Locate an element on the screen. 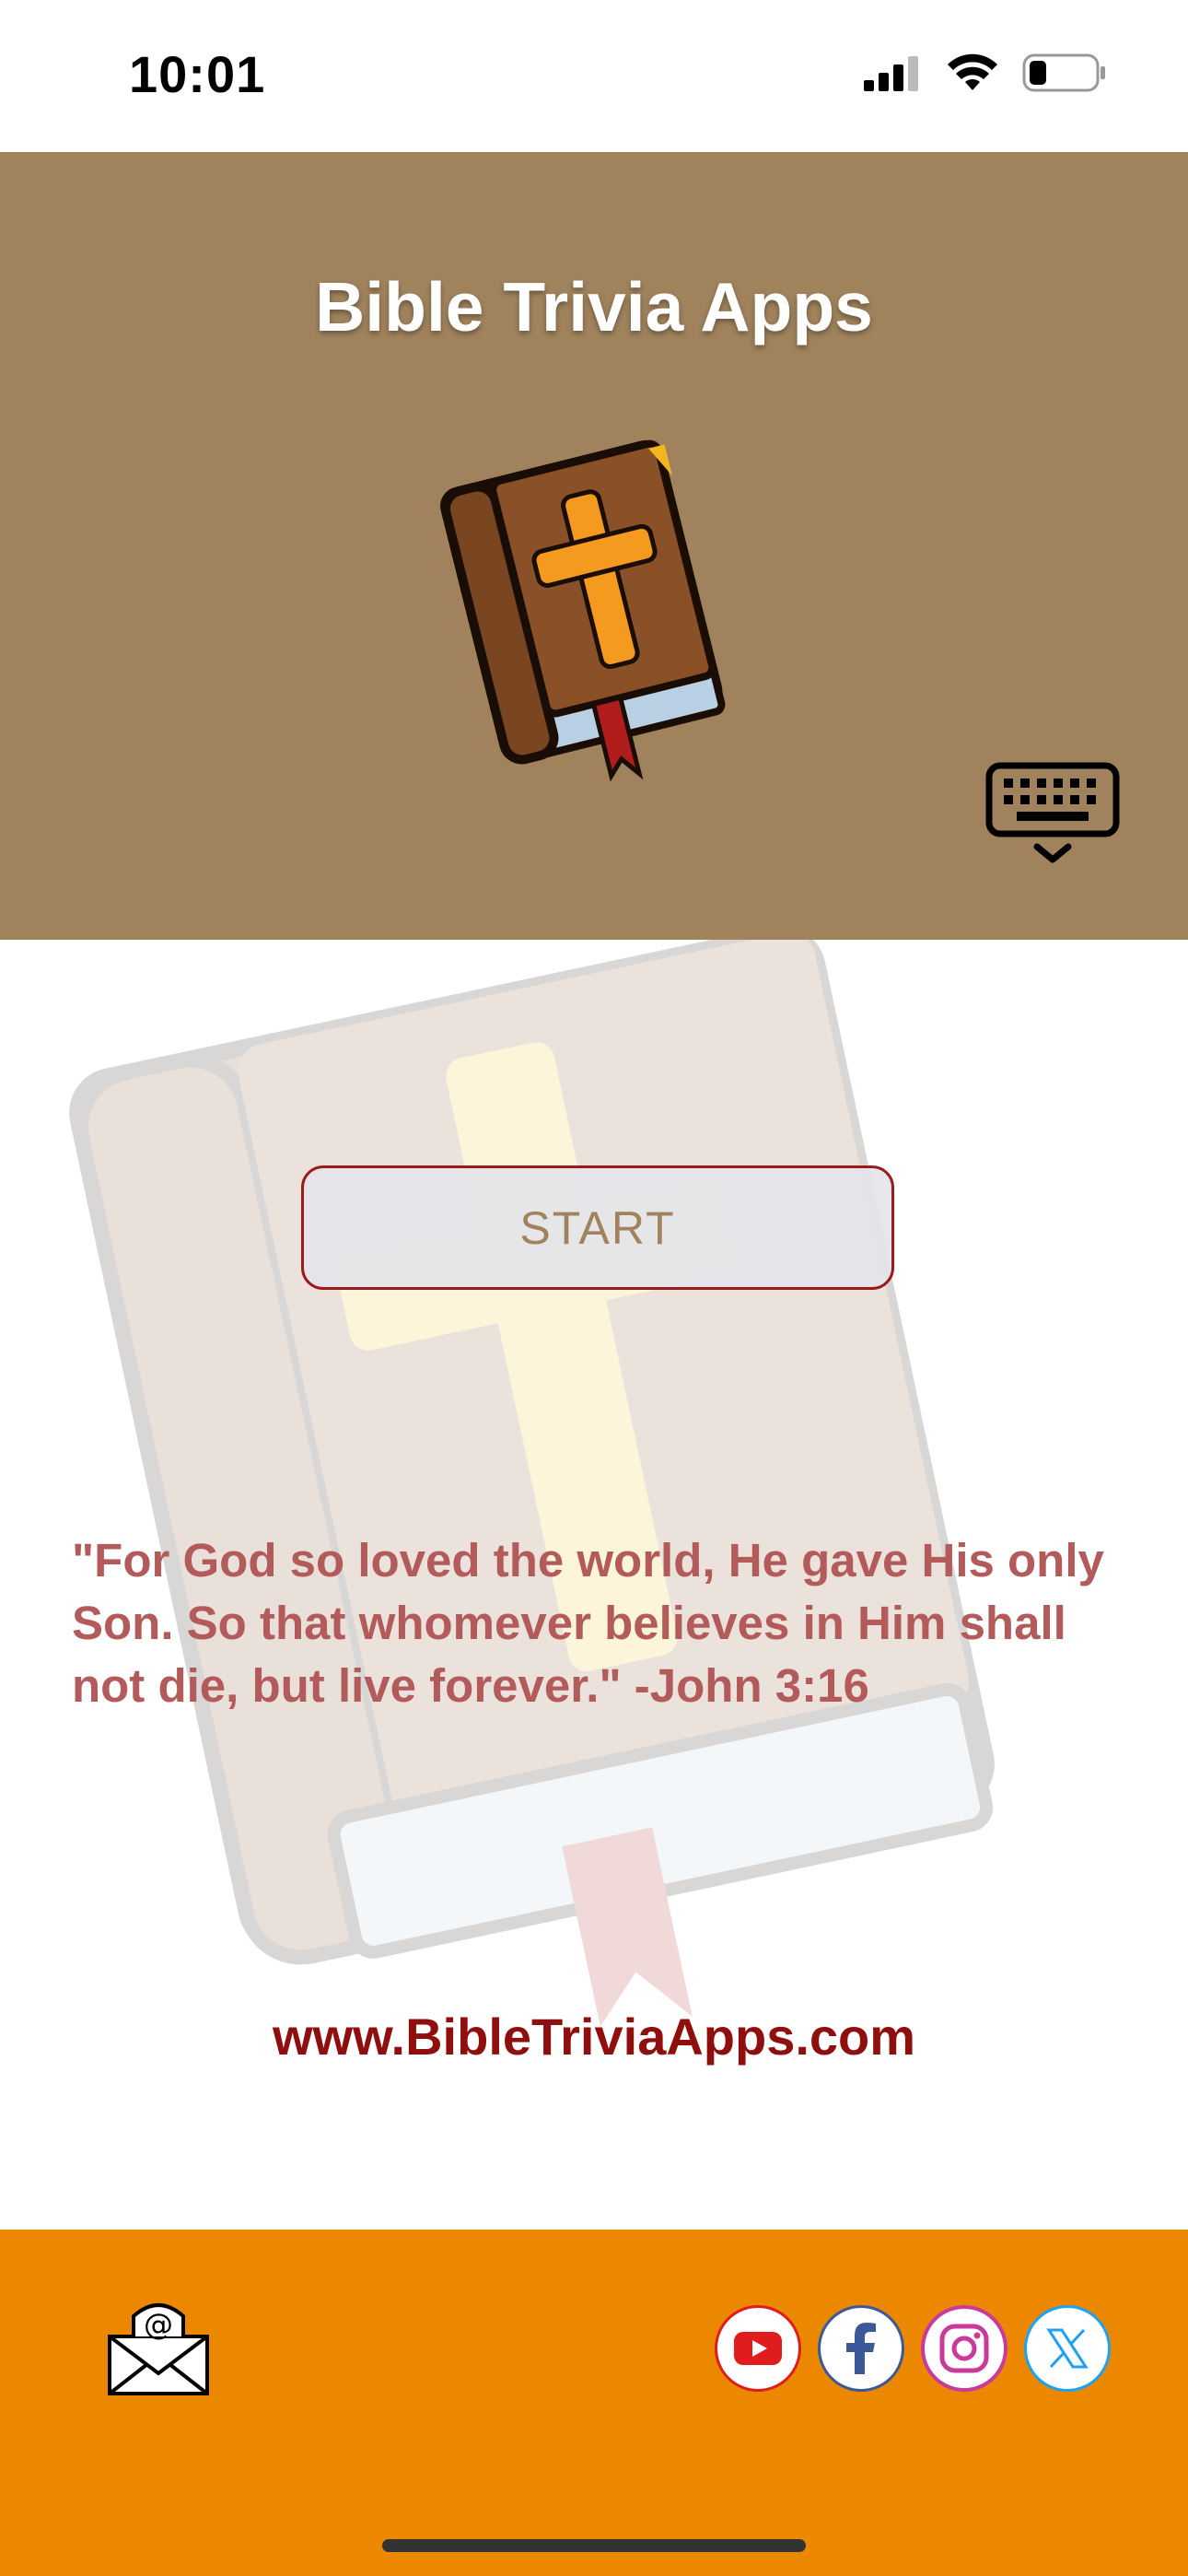  status-bar: 10:01 is located at coordinates (594, 76).